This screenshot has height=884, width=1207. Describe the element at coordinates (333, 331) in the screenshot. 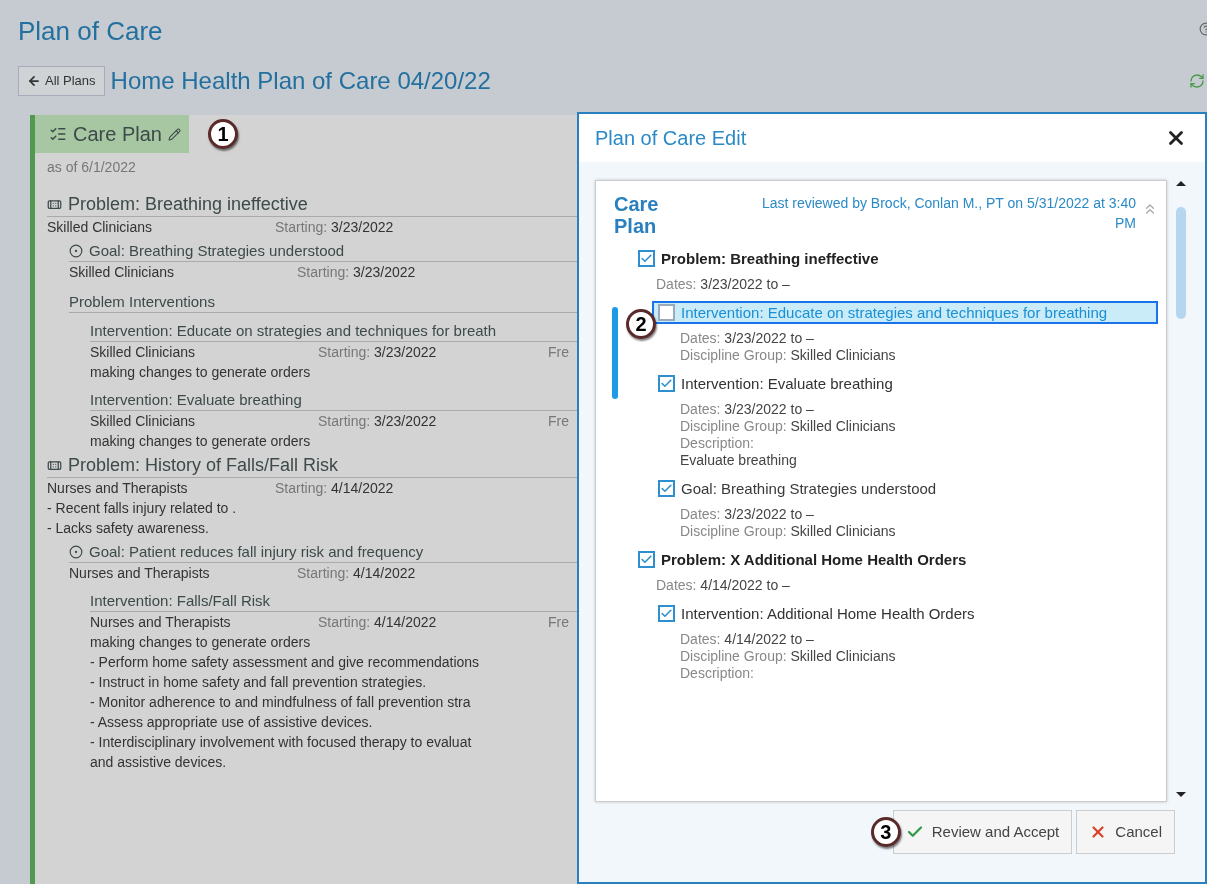

I see `intervention-title: Intervention: Educate on strategies and techniques for breath` at that location.